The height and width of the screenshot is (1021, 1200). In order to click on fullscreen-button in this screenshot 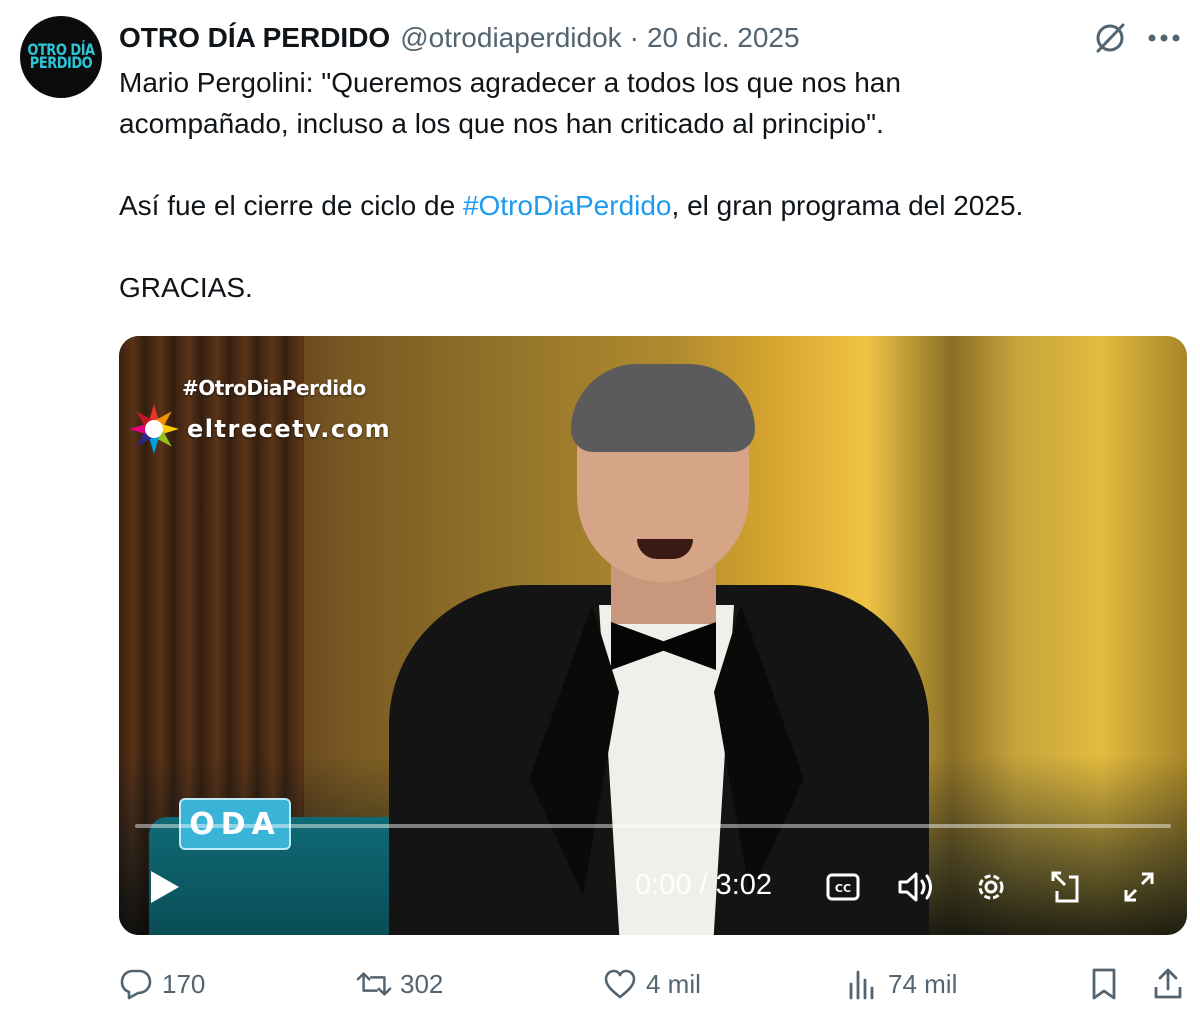, I will do `click(1139, 887)`.